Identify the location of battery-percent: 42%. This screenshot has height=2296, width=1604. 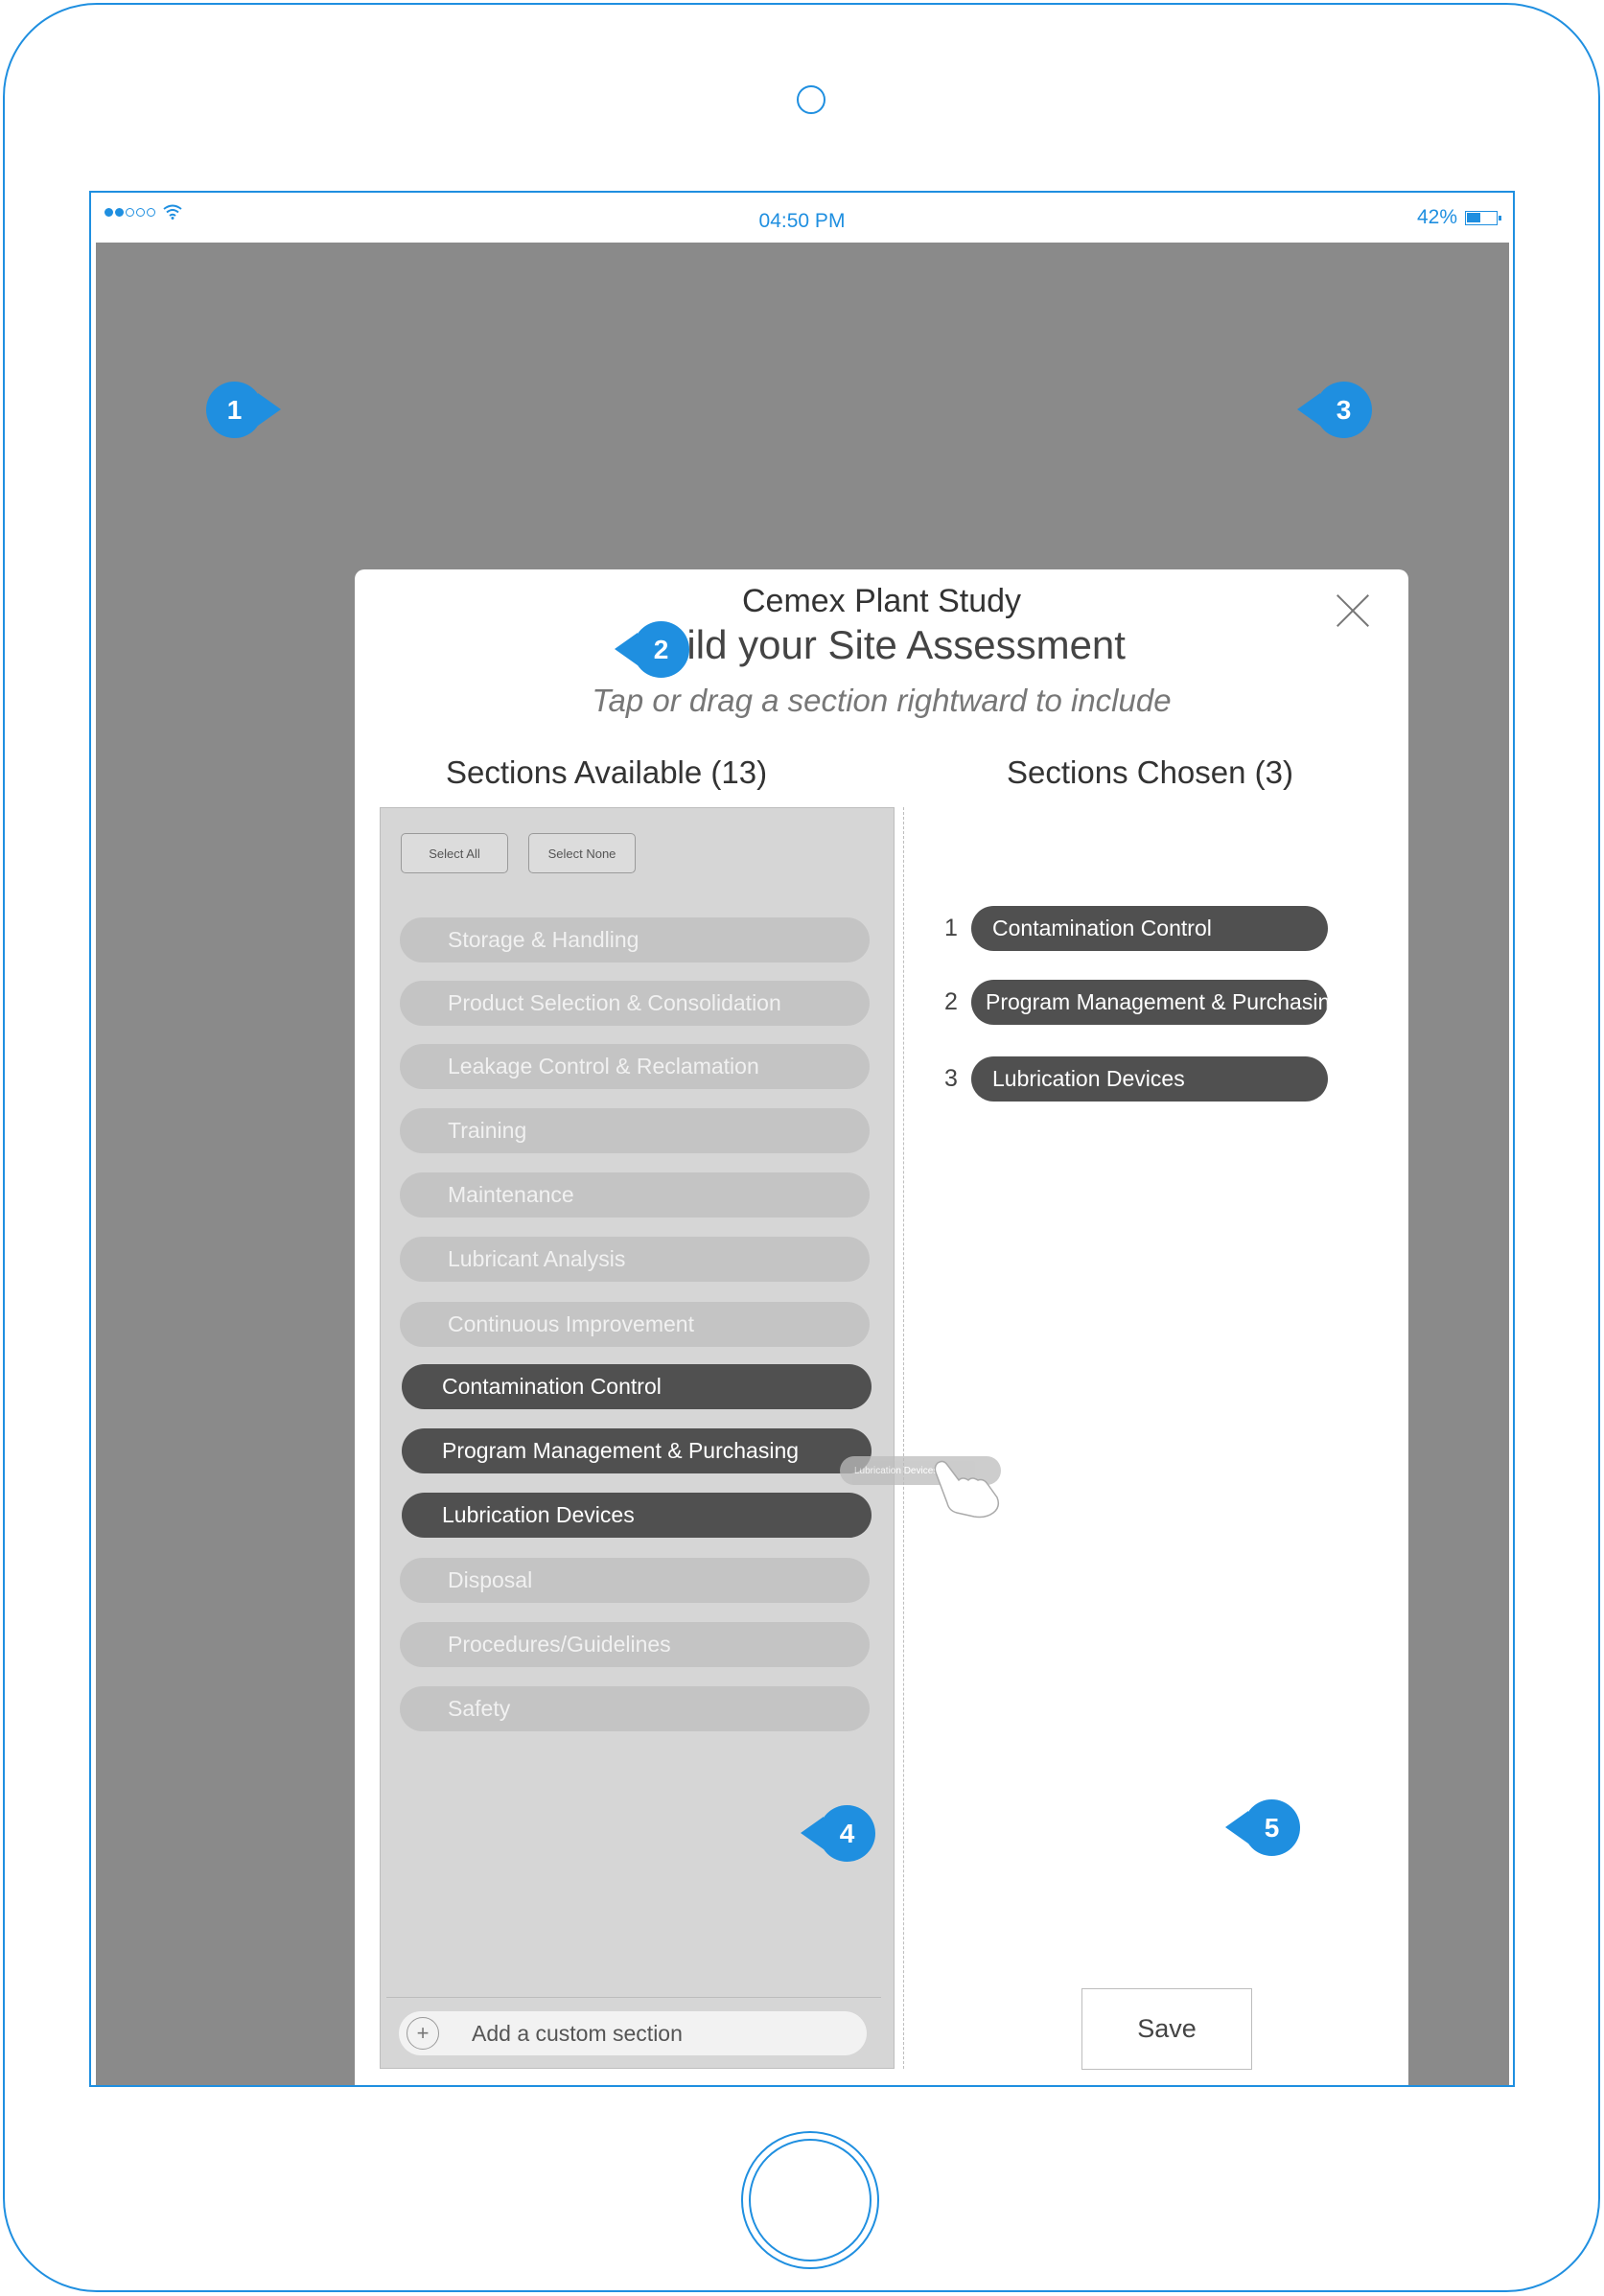
(1436, 217).